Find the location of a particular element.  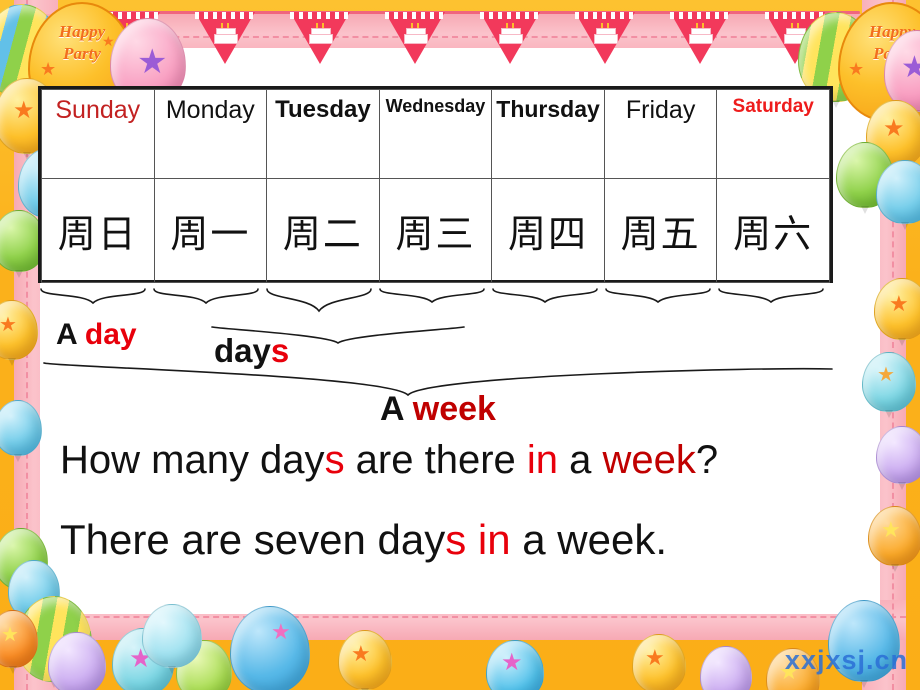

question-part-4: ? is located at coordinates (707, 460).